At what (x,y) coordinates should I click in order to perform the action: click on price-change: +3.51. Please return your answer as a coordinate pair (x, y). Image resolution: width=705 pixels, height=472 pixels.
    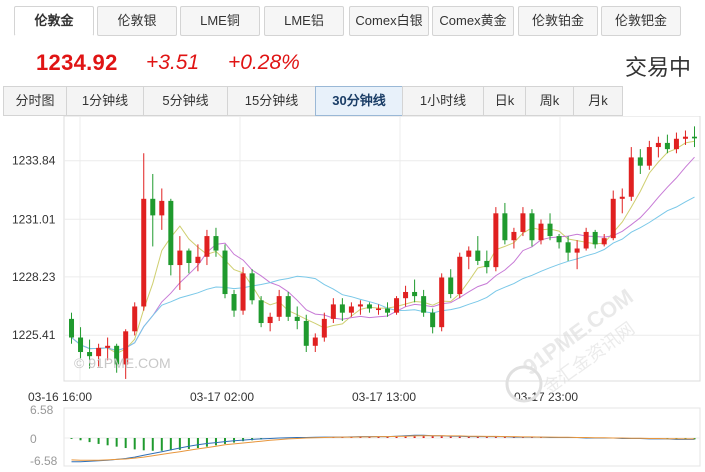
    Looking at the image, I should click on (173, 62).